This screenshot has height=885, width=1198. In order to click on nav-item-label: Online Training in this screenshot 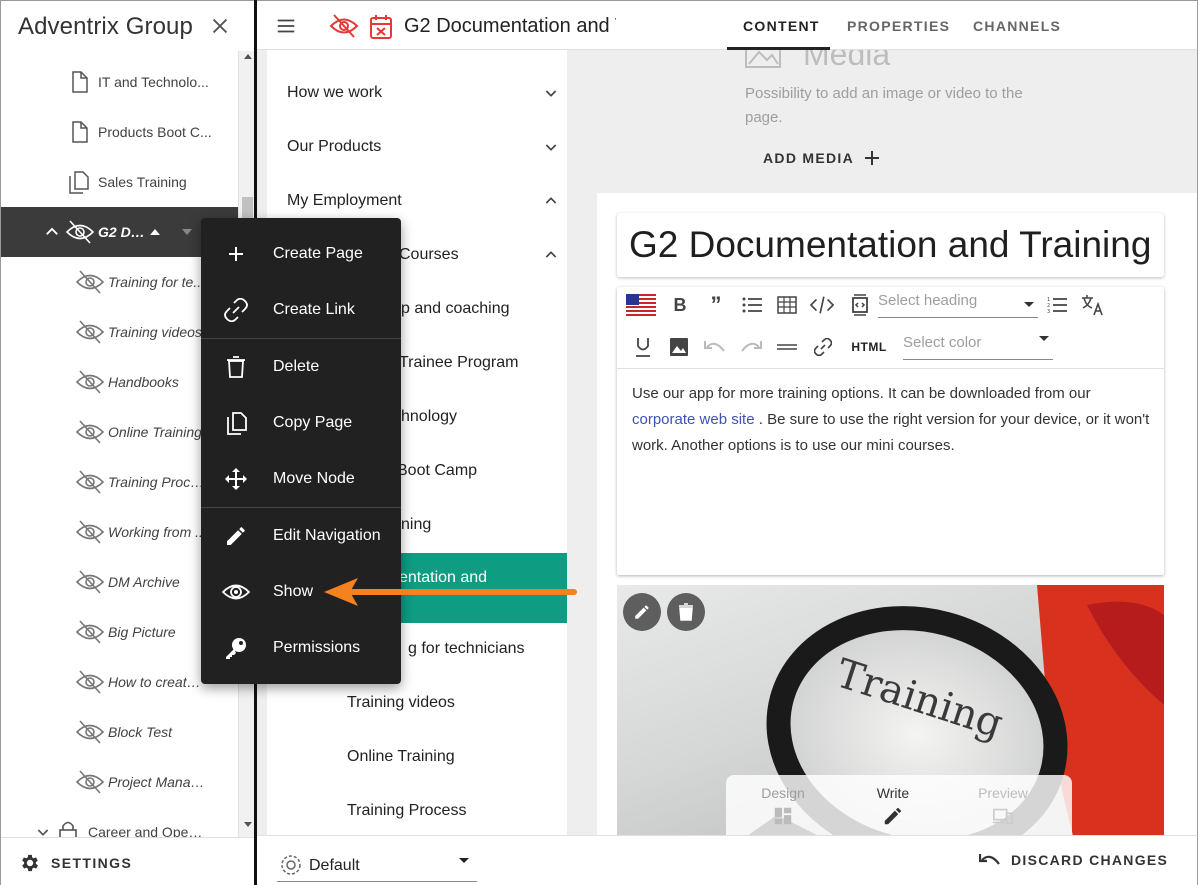, I will do `click(401, 756)`.